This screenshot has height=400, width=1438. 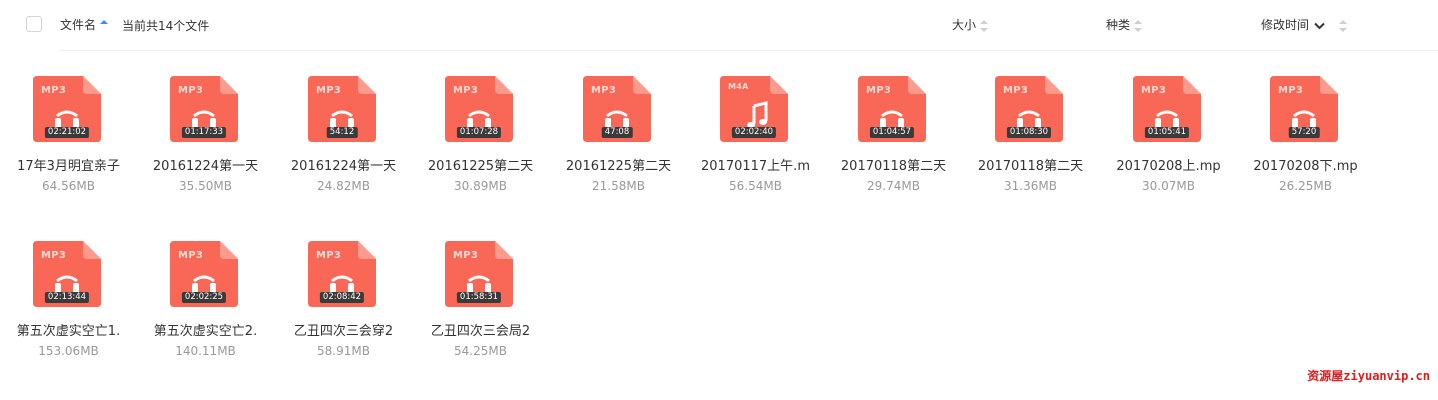 What do you see at coordinates (343, 329) in the screenshot?
I see `file-name: 乙丑四次三会穿2` at bounding box center [343, 329].